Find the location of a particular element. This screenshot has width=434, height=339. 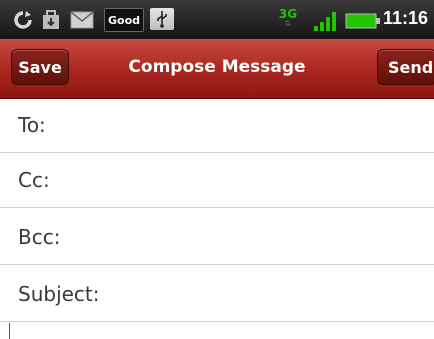

network-type: 3G is located at coordinates (288, 14).